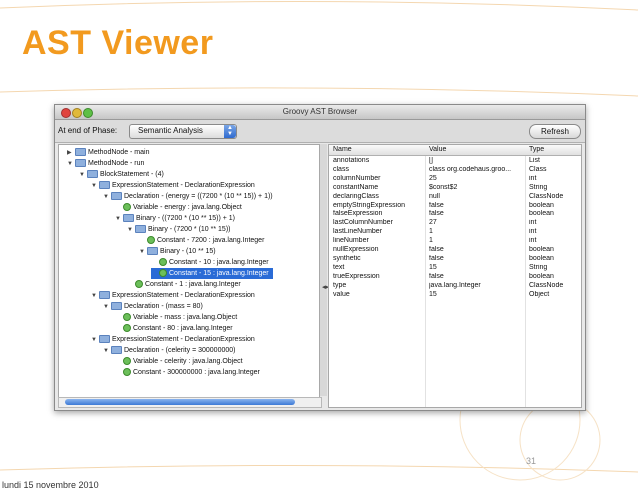  I want to click on column-header-value: Value, so click(437, 150).